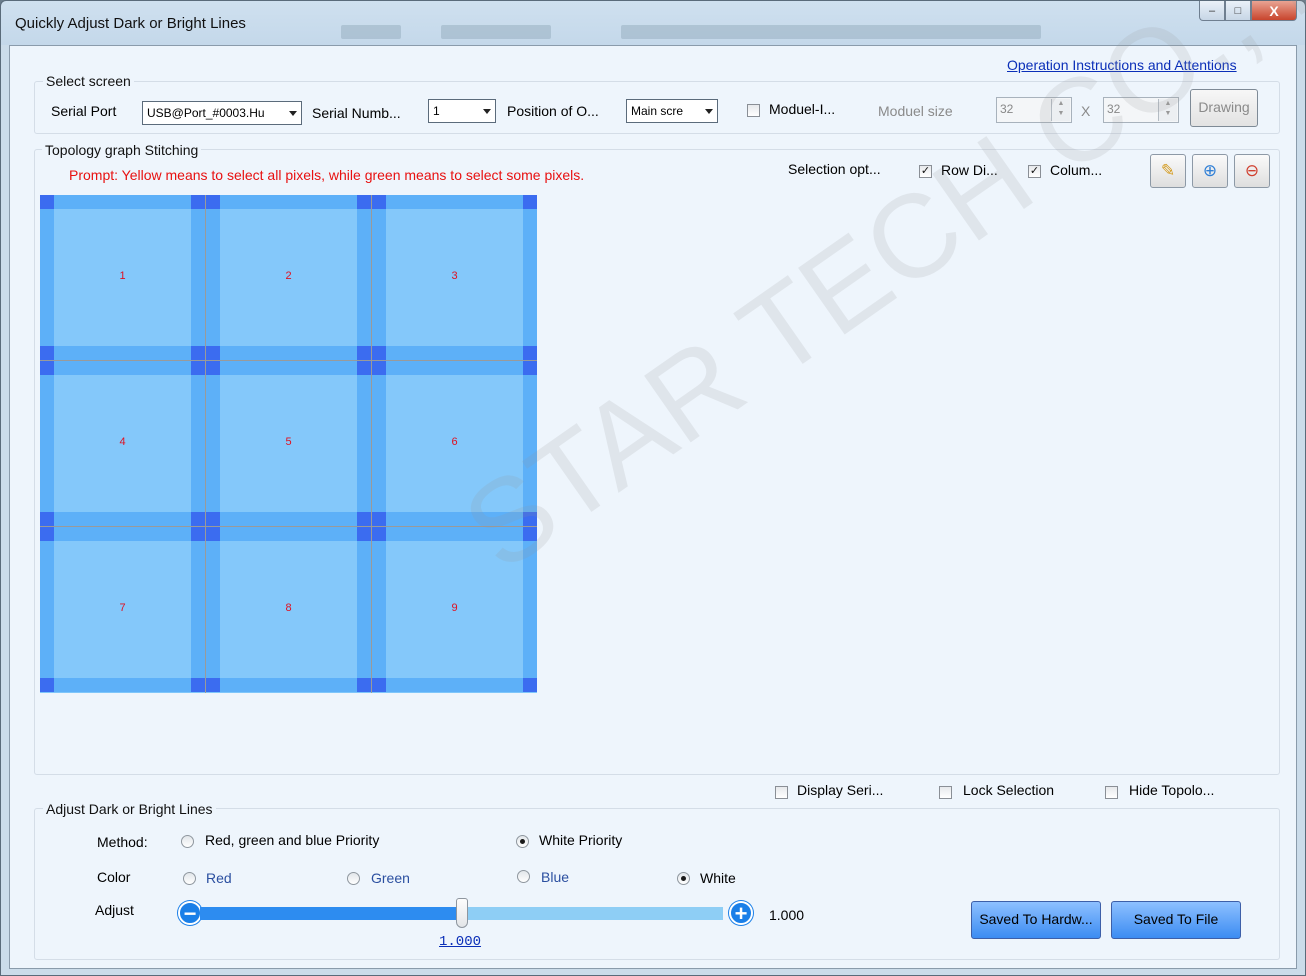 The image size is (1306, 976). Describe the element at coordinates (460, 942) in the screenshot. I see `slider-value-link: 1.000` at that location.